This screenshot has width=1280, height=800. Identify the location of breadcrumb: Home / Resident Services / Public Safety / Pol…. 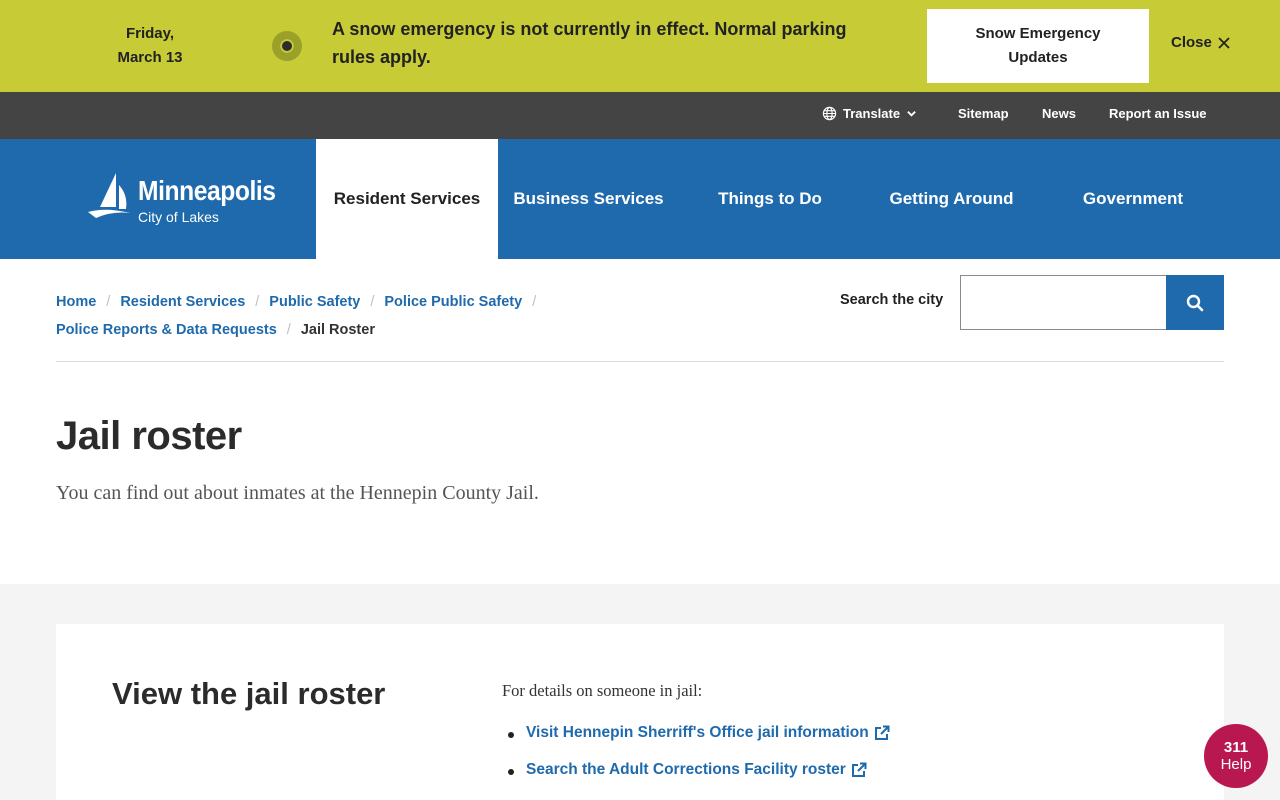
(336, 316).